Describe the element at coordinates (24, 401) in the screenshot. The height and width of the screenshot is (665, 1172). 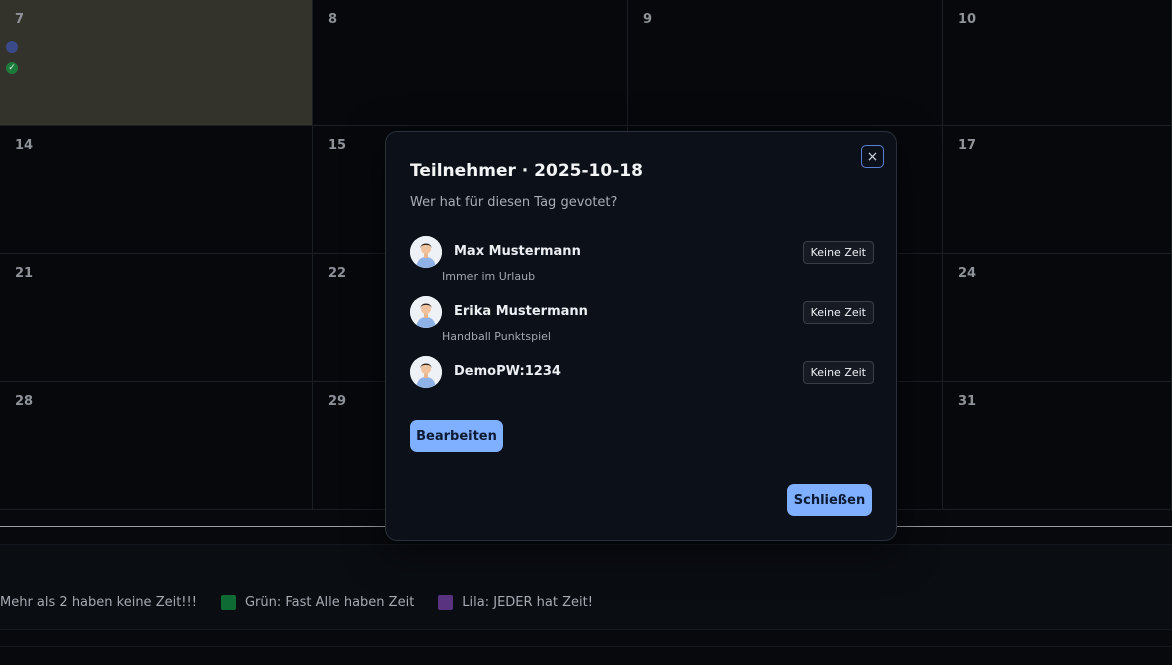
I see `day-number: 28` at that location.